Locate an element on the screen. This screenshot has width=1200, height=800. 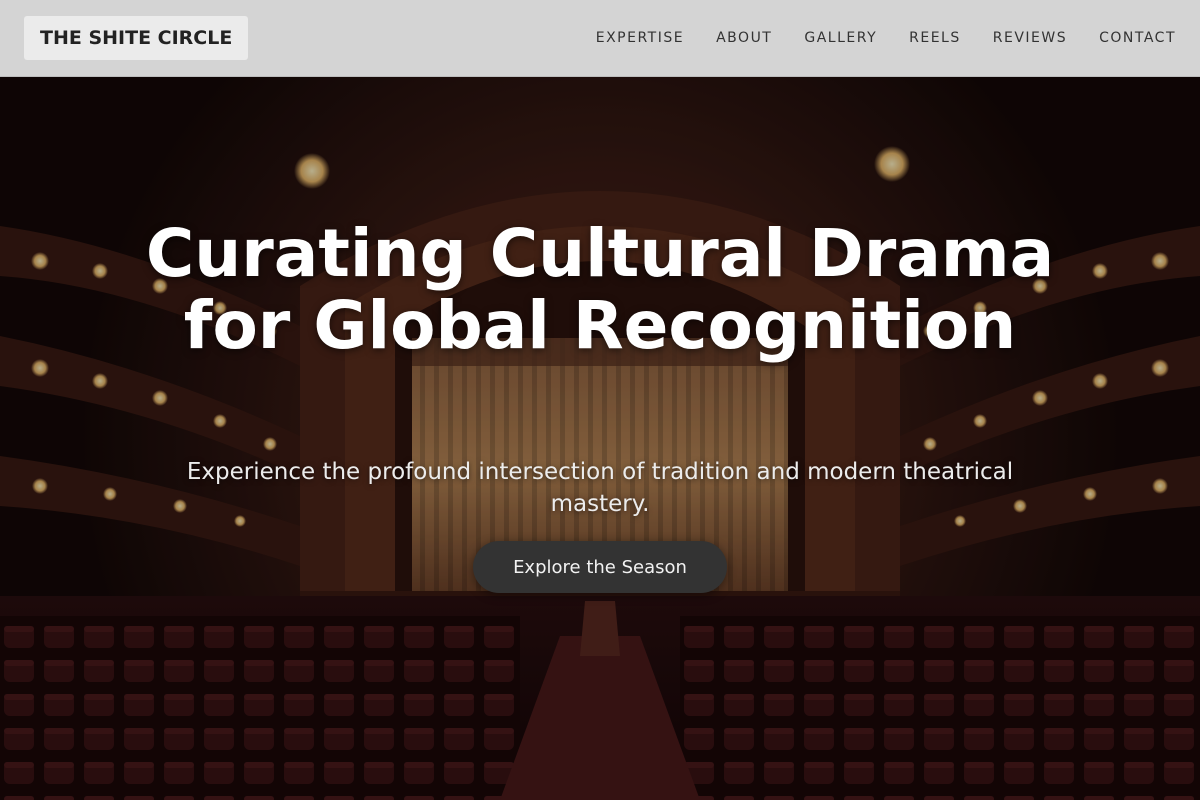
nav-link-about: ABOUT is located at coordinates (744, 38).